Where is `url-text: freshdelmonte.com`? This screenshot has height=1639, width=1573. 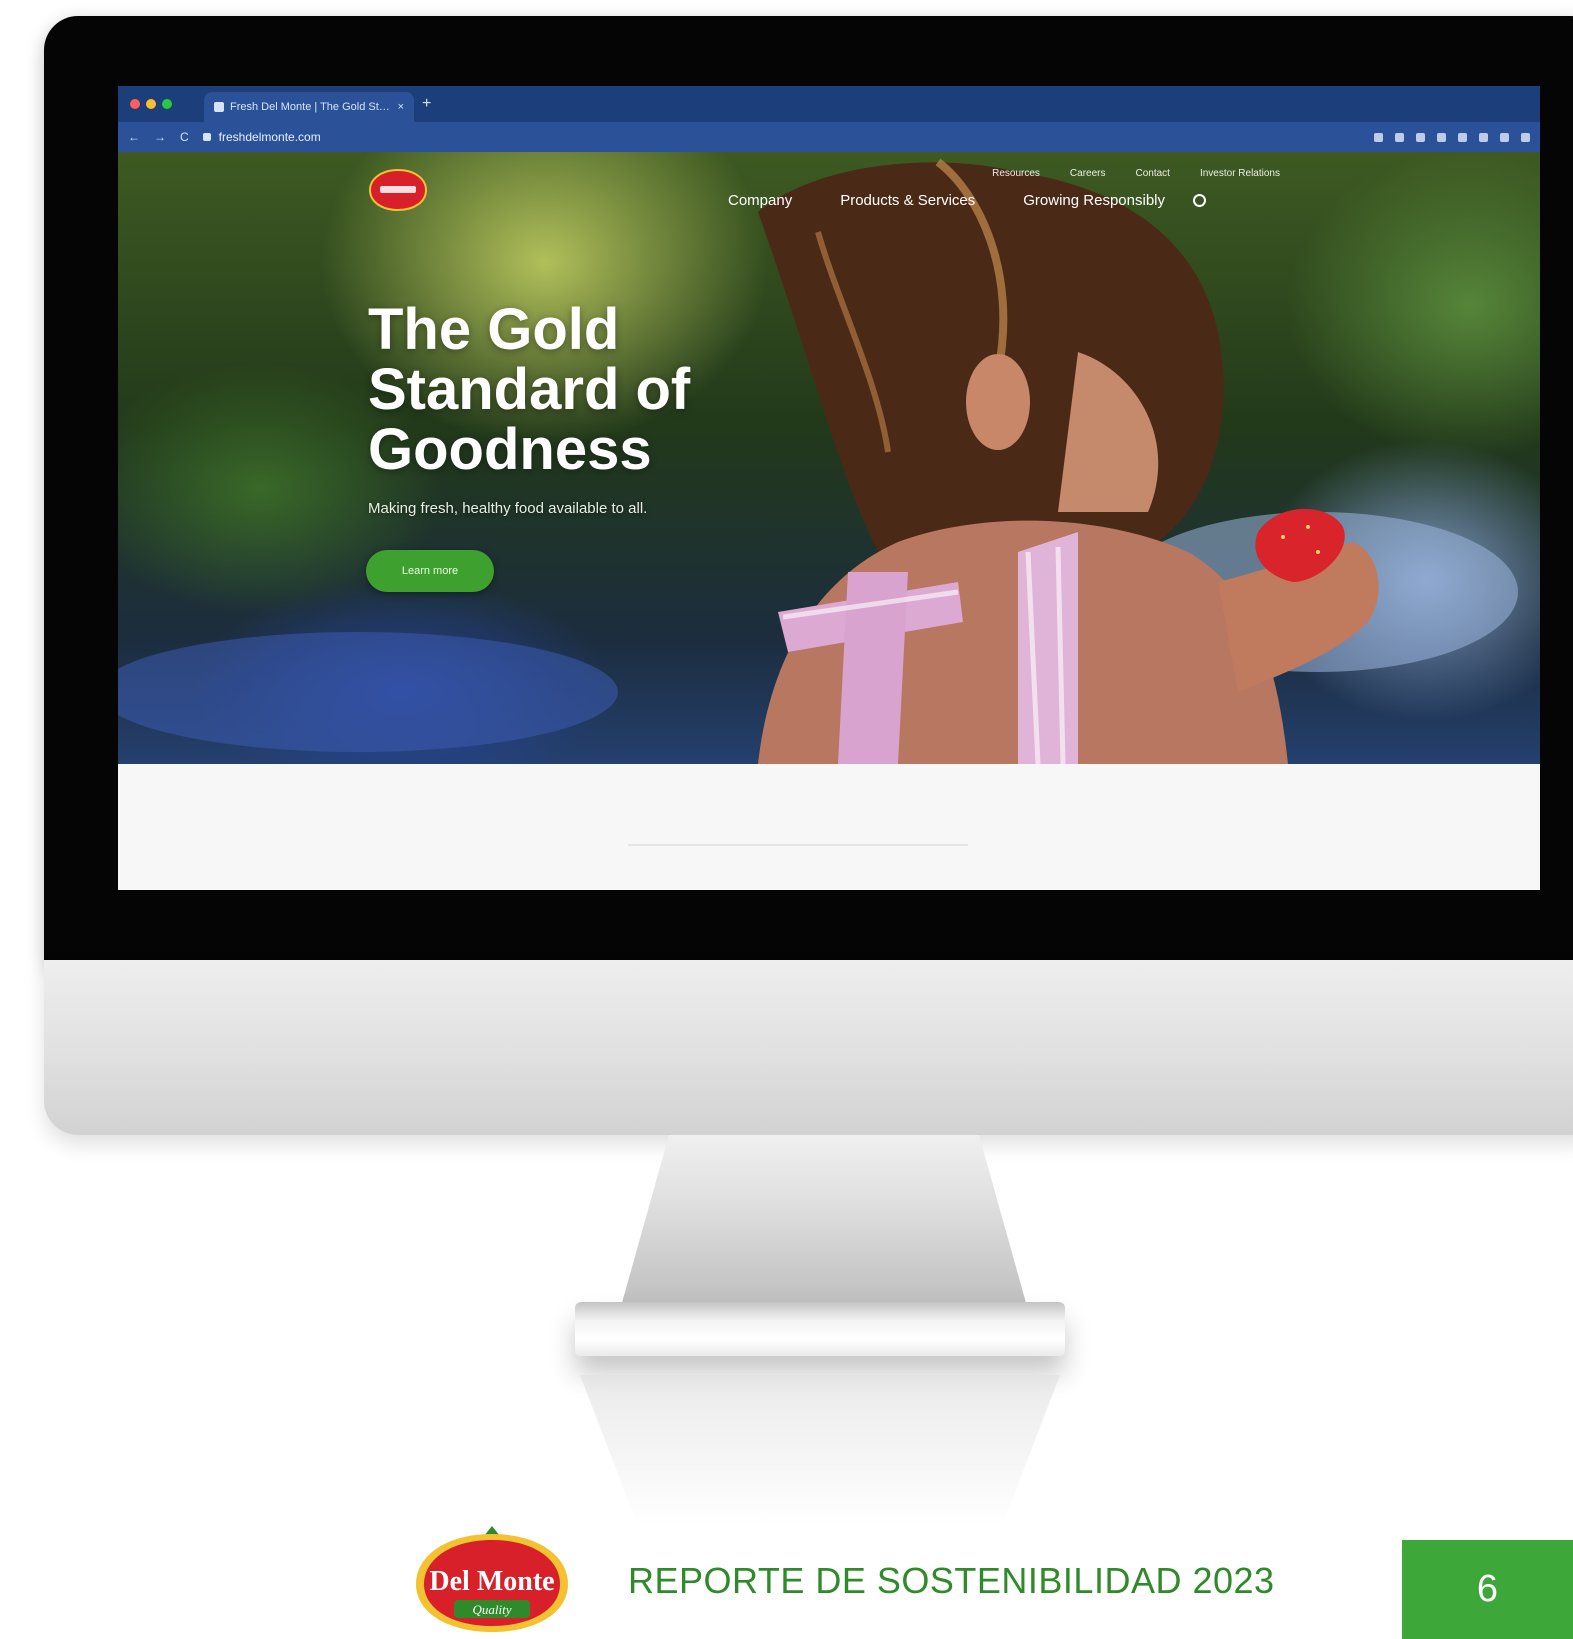
url-text: freshdelmonte.com is located at coordinates (269, 137).